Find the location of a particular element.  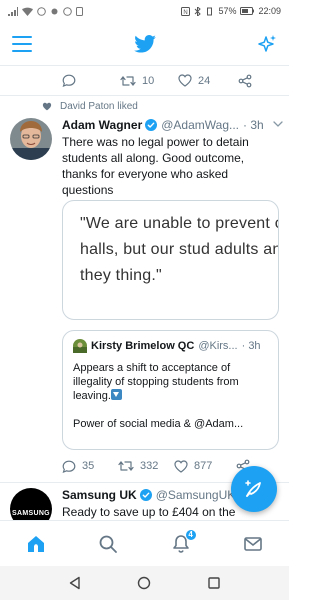

previous-tweet-actions: 10 24 is located at coordinates (144, 81).